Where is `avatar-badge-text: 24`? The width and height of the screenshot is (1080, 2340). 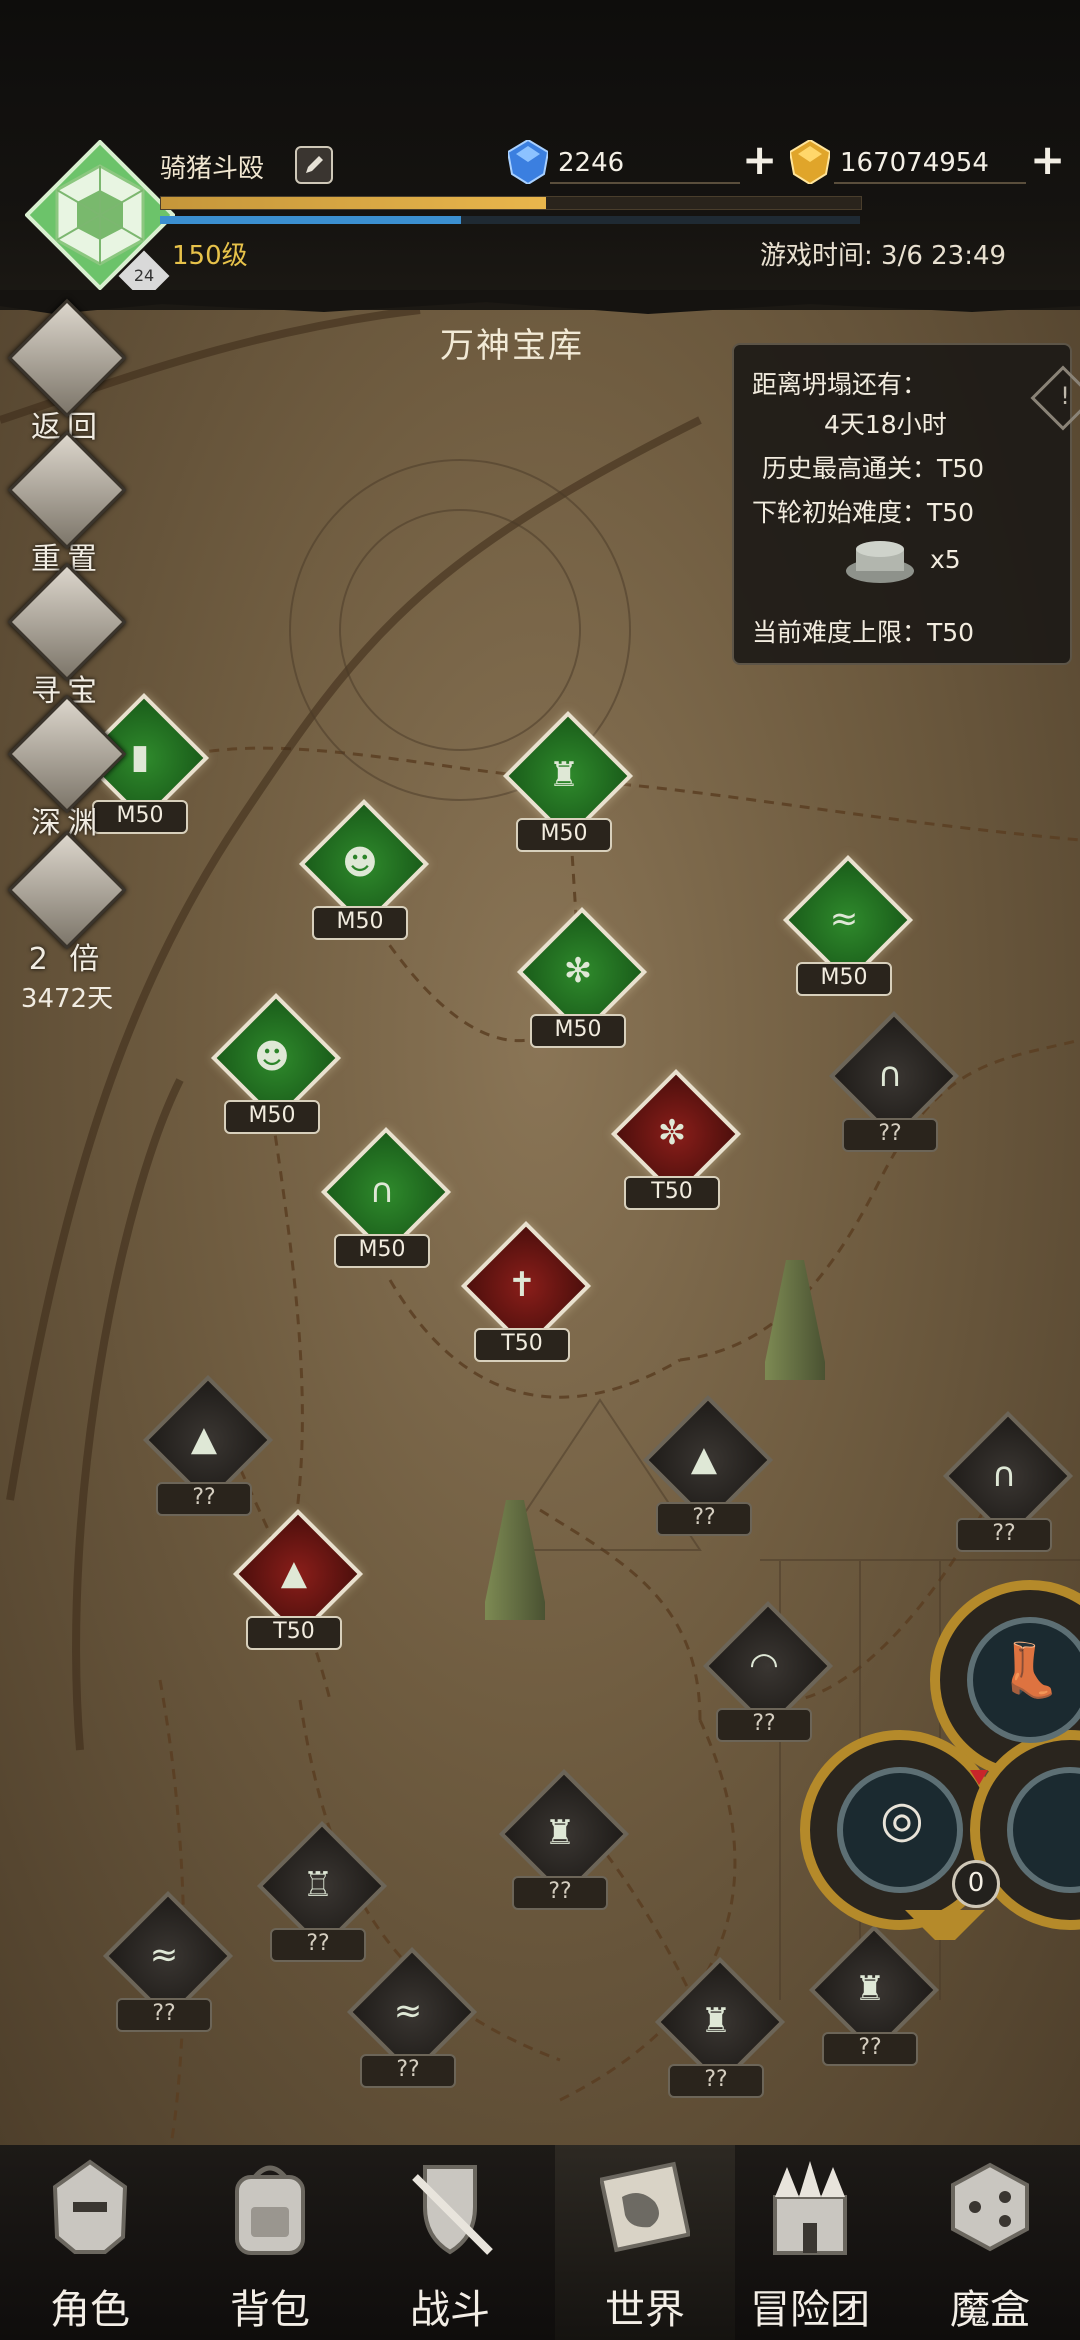 avatar-badge-text: 24 is located at coordinates (144, 275).